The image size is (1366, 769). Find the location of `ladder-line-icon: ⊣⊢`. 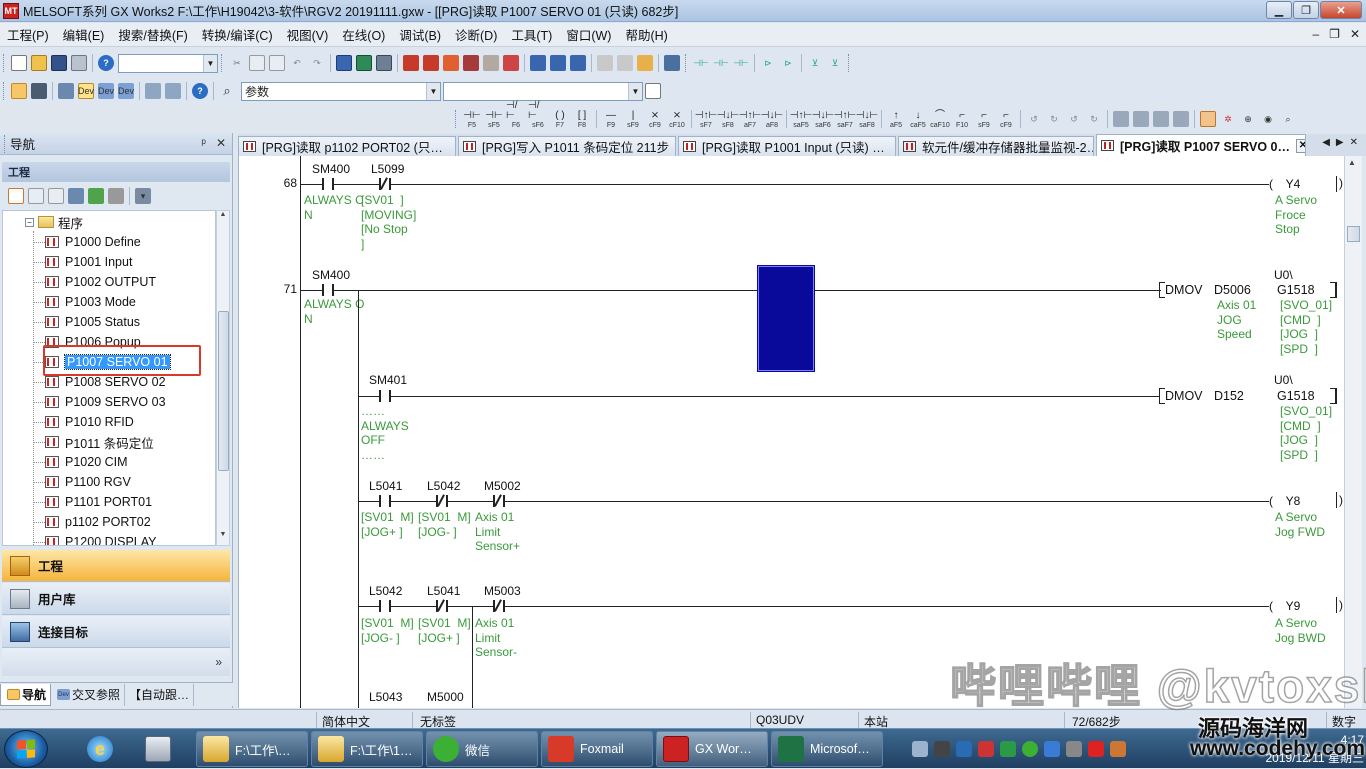

ladder-line-icon: ⊣⊢ is located at coordinates (741, 63).